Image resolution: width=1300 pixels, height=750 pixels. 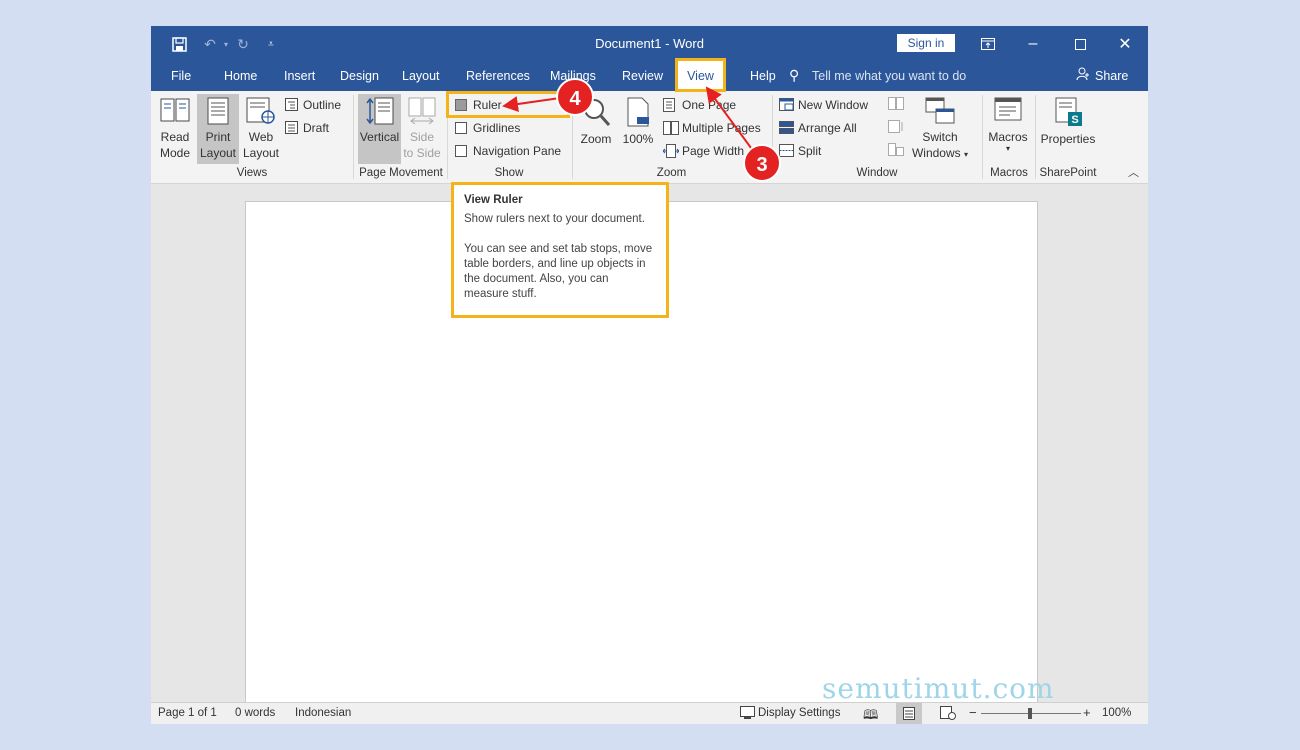 I want to click on step-3-badge: 3, so click(x=762, y=163).